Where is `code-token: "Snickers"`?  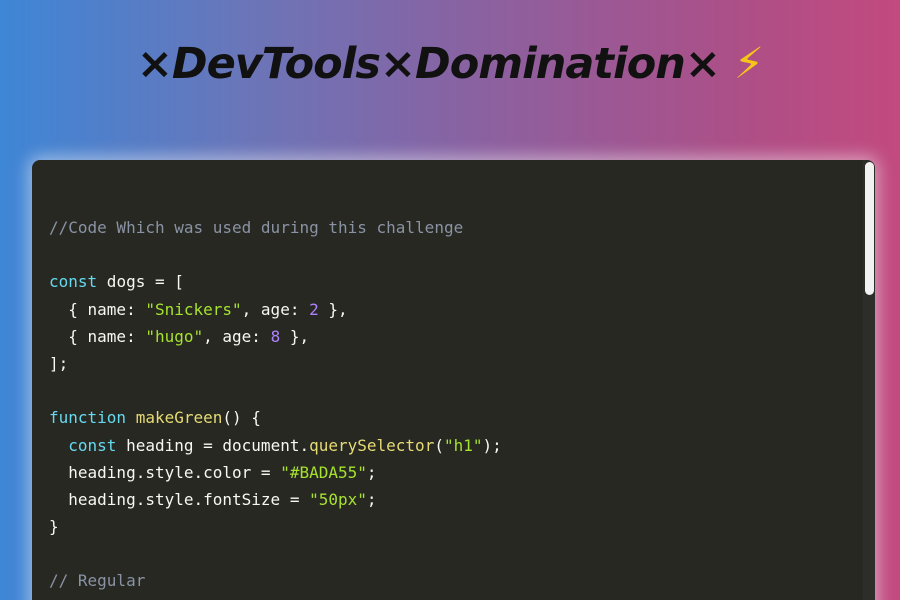
code-token: "Snickers" is located at coordinates (193, 309).